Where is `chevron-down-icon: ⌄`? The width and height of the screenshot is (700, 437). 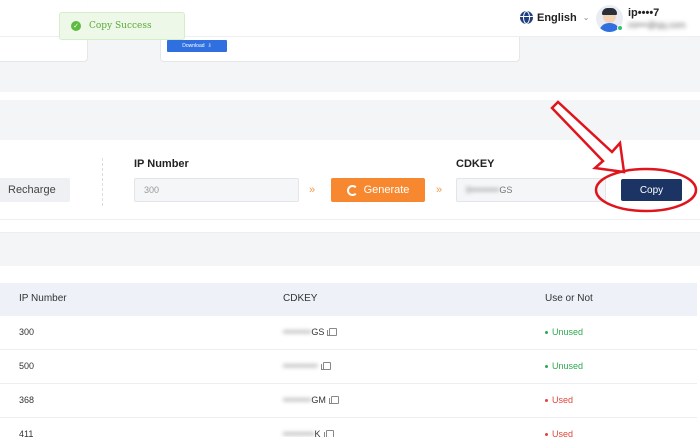
chevron-down-icon: ⌄ is located at coordinates (586, 17).